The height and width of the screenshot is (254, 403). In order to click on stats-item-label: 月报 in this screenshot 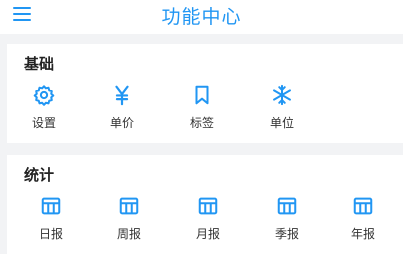, I will do `click(207, 234)`.